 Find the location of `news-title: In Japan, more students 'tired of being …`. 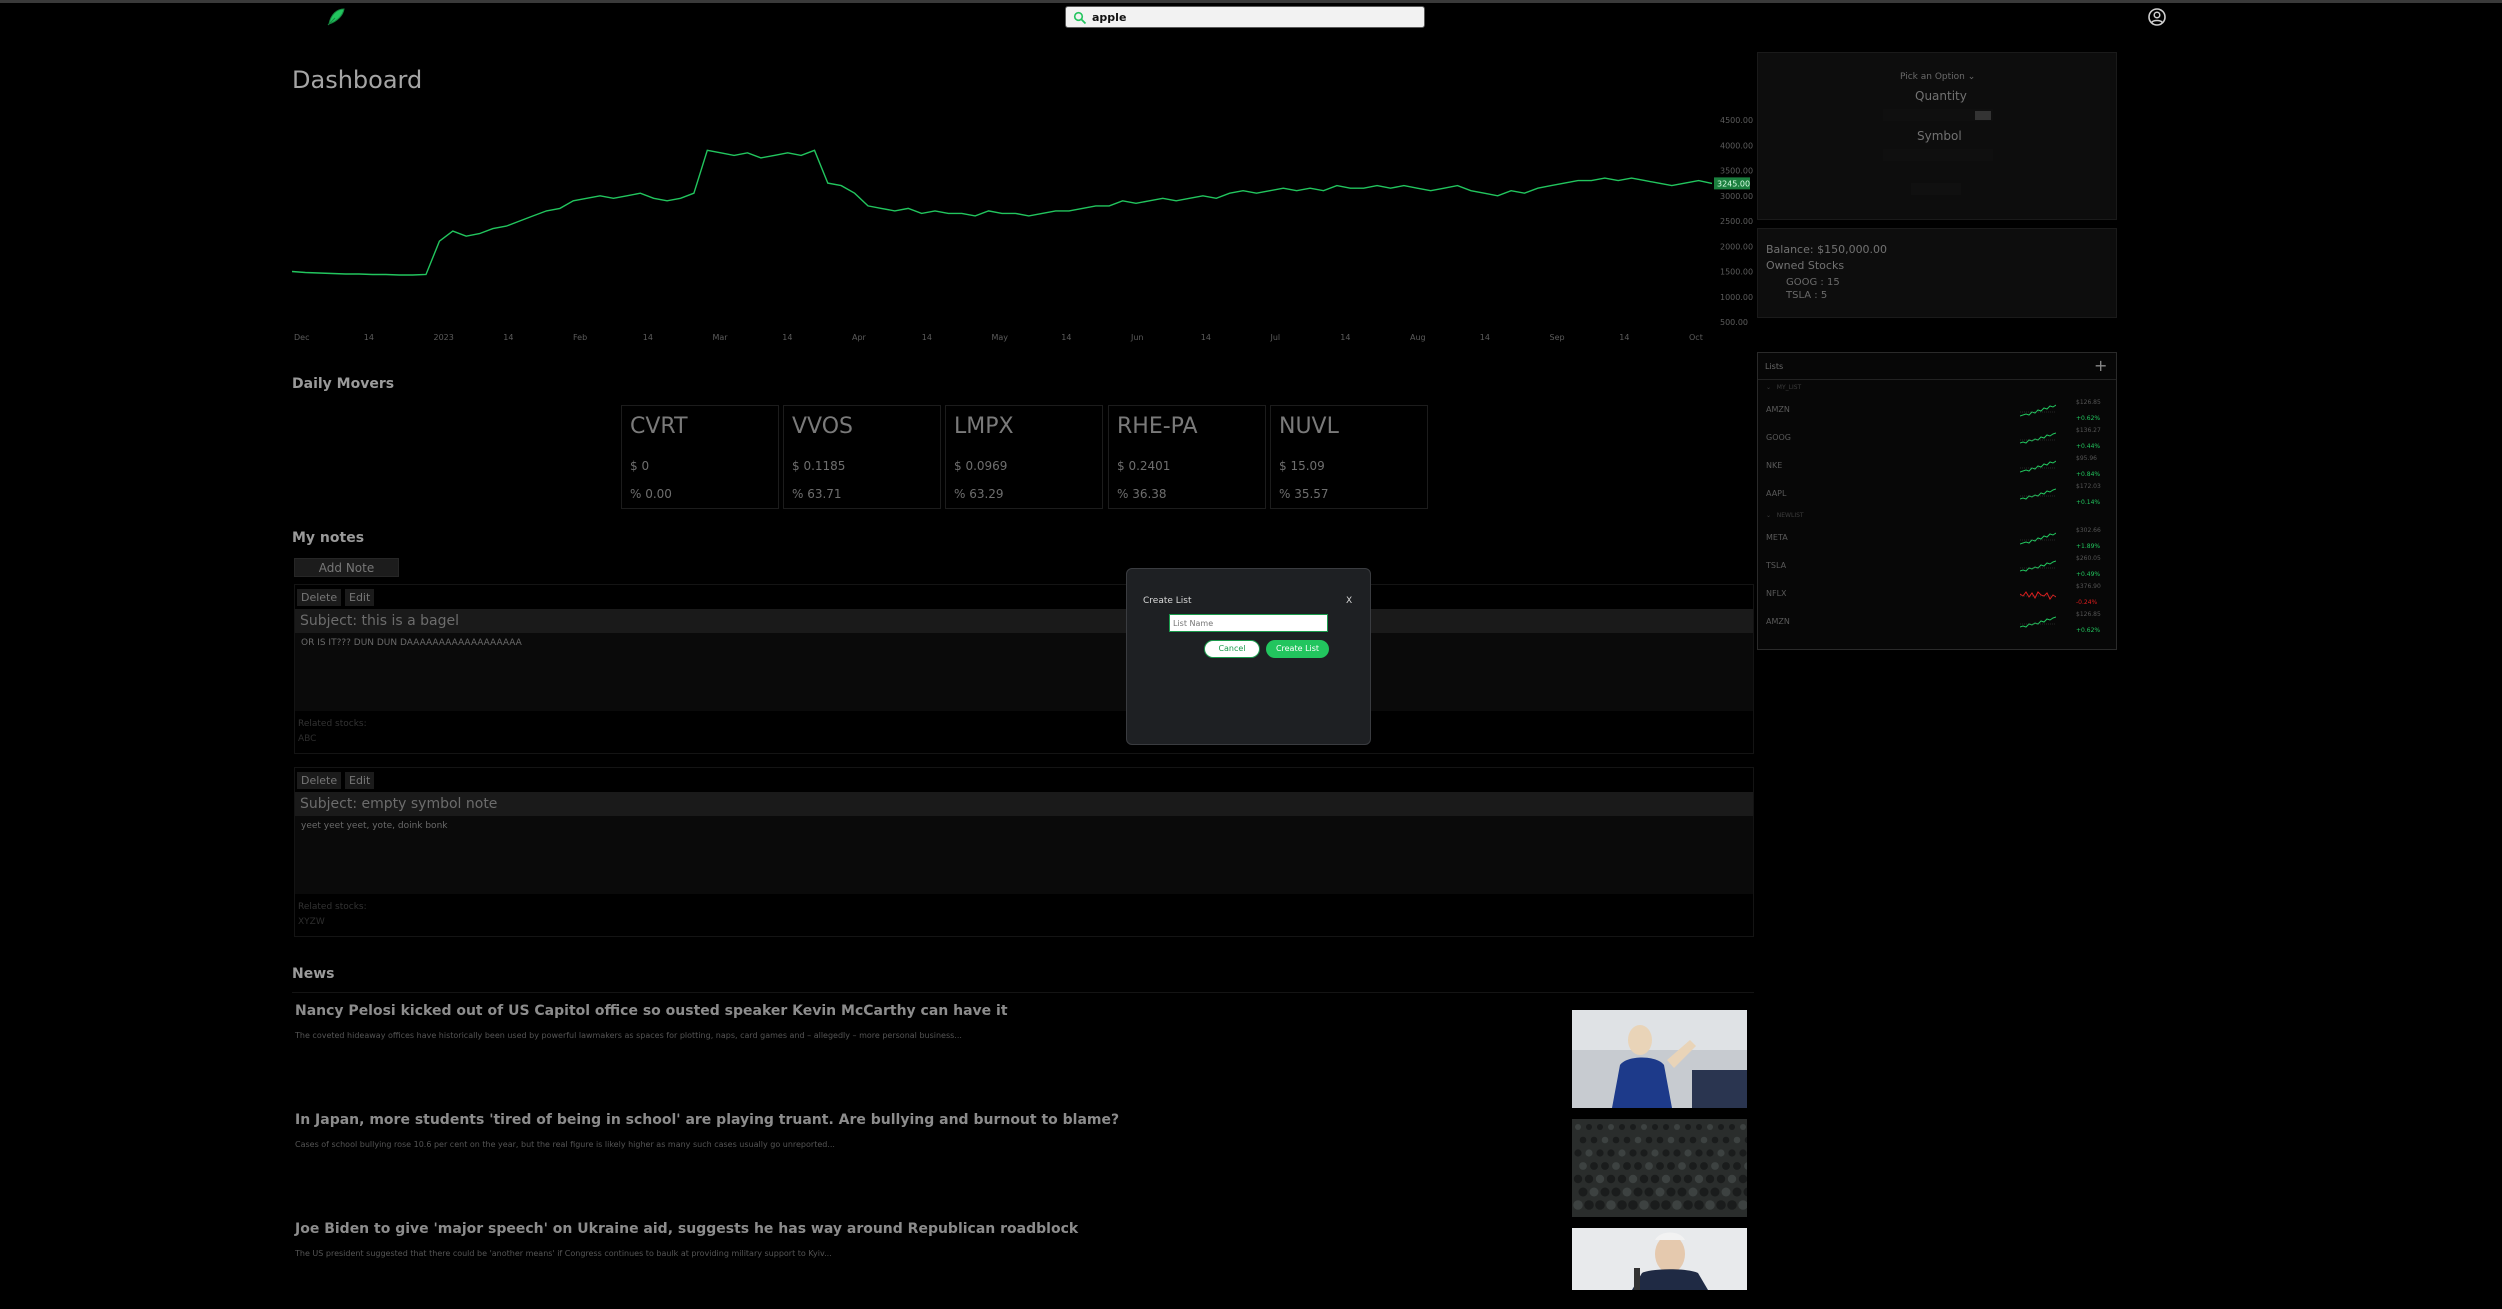

news-title: In Japan, more students 'tired of being … is located at coordinates (1021, 1120).